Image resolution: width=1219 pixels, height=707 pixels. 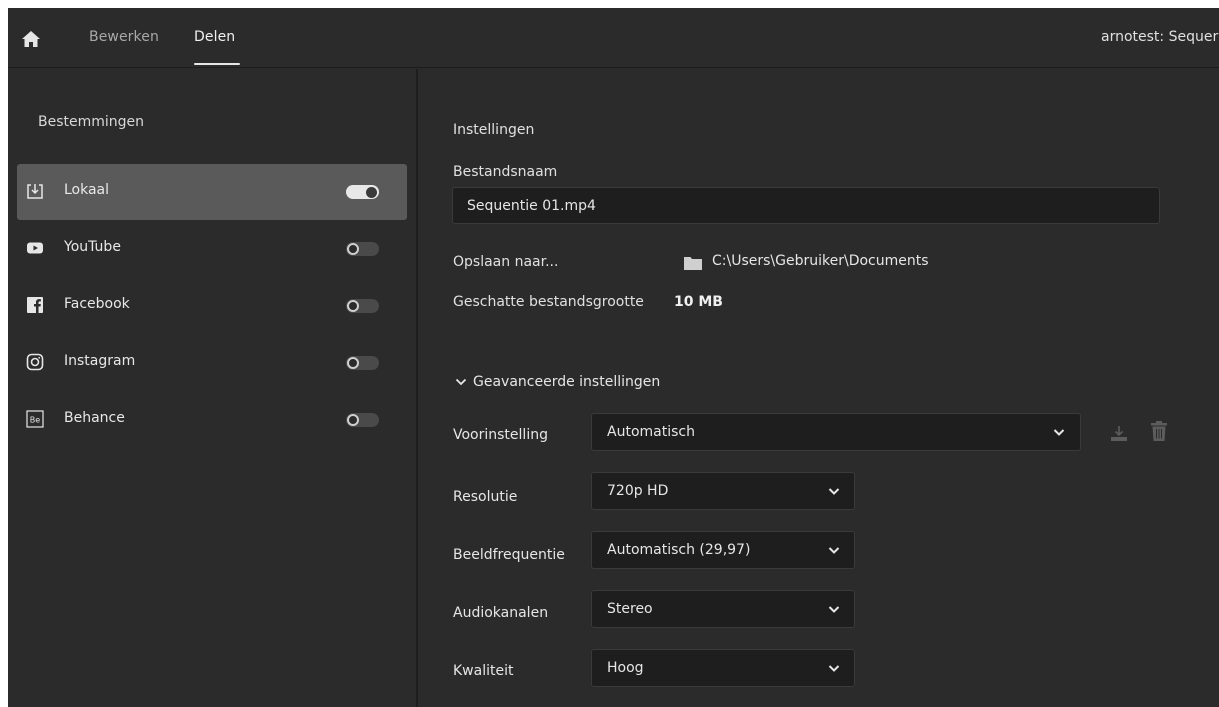 I want to click on preset-label: Voorinstelling, so click(x=500, y=435).